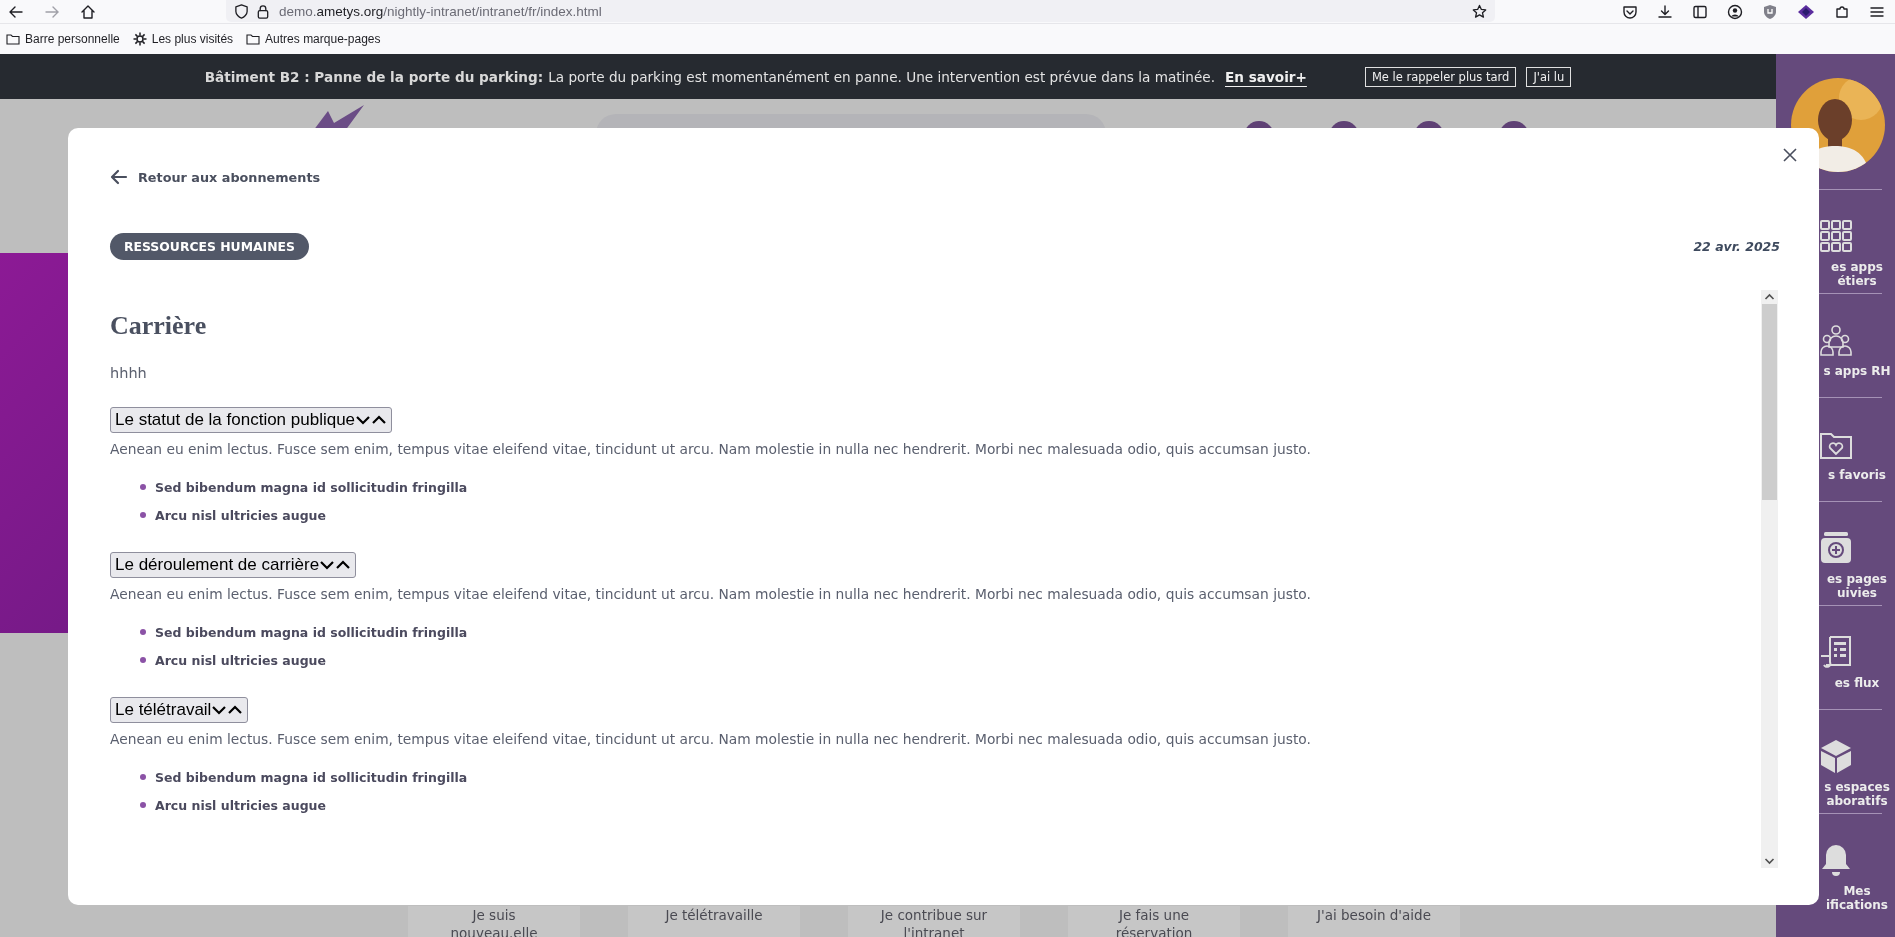  Describe the element at coordinates (1857, 787) in the screenshot. I see `sidebar-label: s espaces` at that location.